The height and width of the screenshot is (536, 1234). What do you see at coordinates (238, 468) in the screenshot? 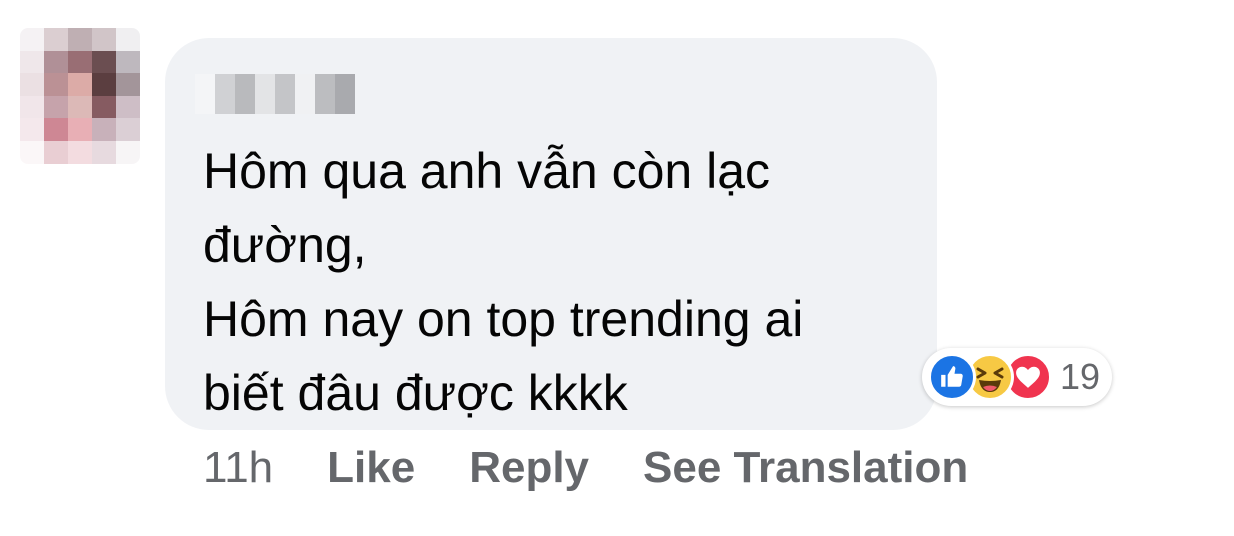
I see `timestamp: 11h` at bounding box center [238, 468].